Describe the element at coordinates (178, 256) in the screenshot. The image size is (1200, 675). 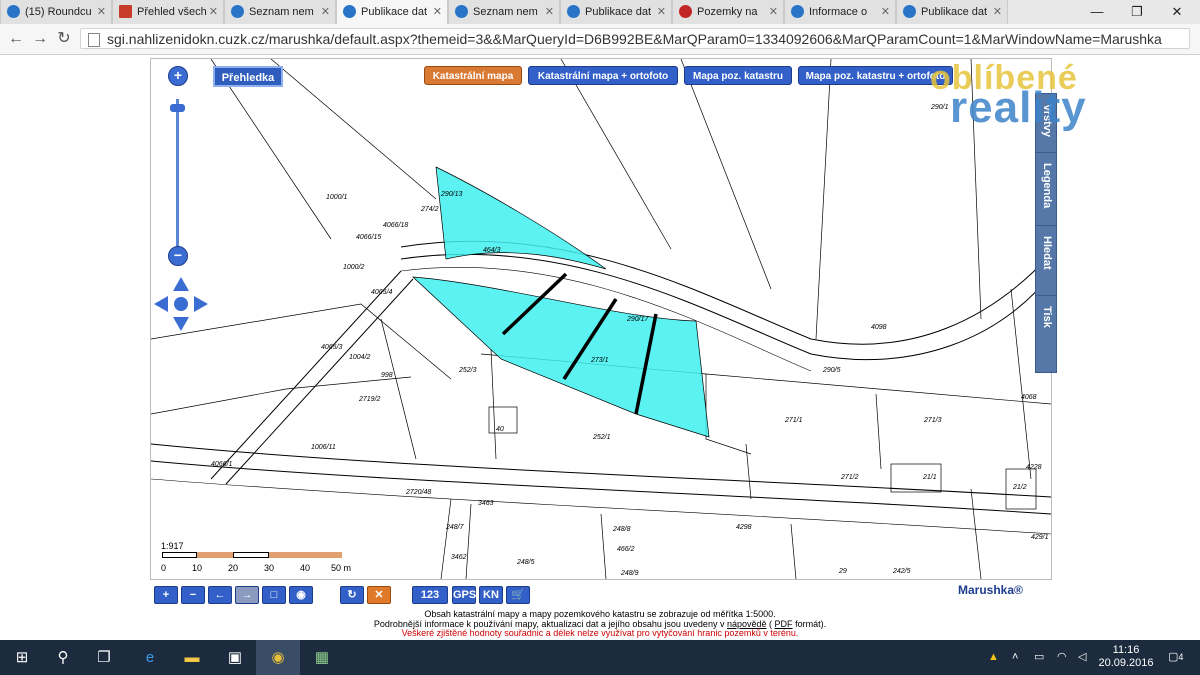
I see `zoom-out-icon: −` at that location.